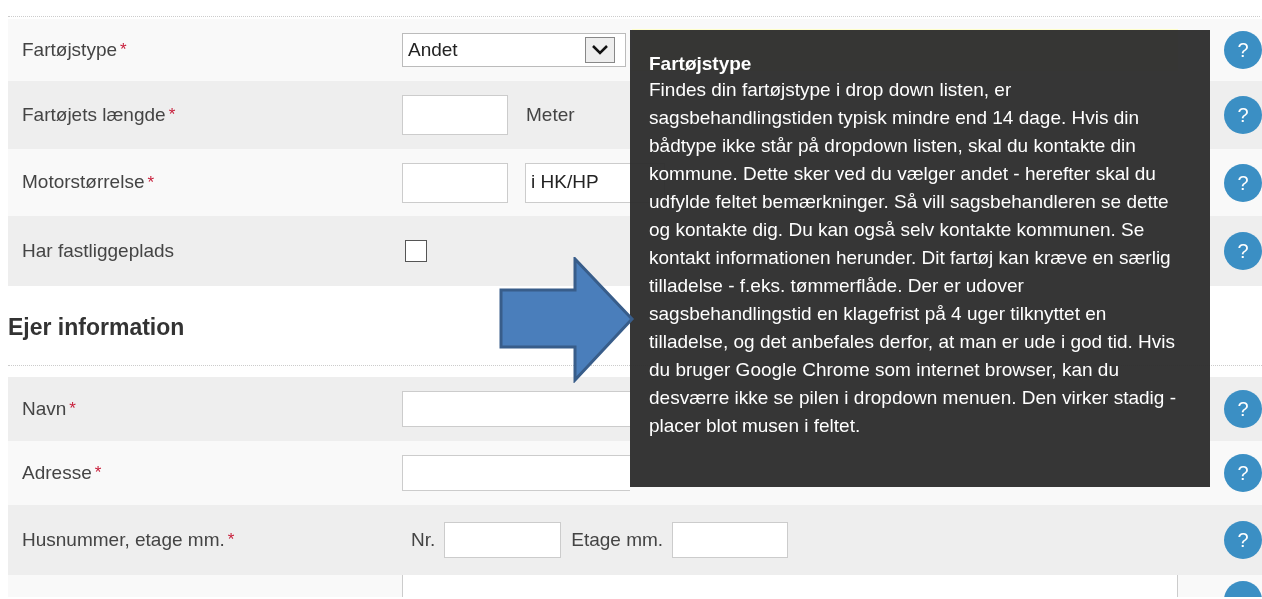 The image size is (1262, 599). Describe the element at coordinates (83, 182) in the screenshot. I see `field-label: Motorstørrelse` at that location.